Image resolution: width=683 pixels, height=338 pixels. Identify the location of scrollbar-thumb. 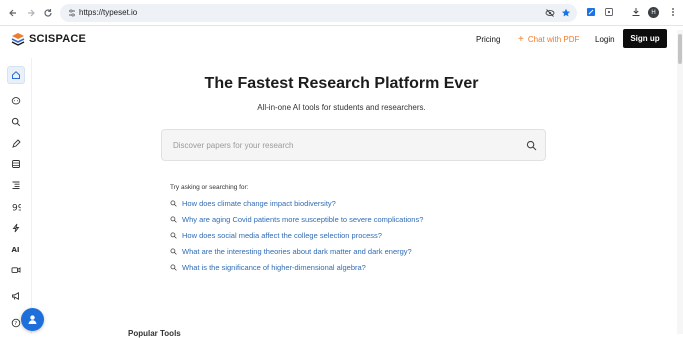
(680, 49).